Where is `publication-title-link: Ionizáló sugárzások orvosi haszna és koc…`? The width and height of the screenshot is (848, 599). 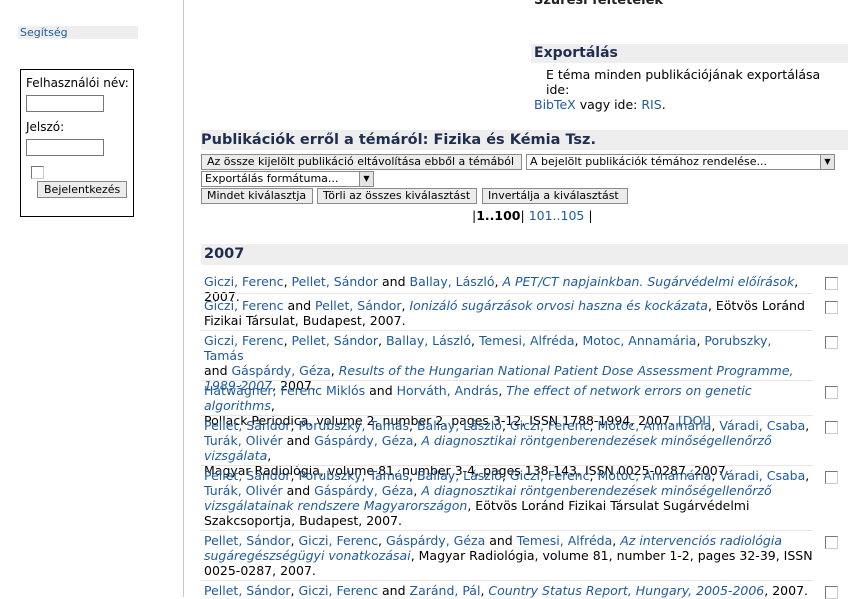 publication-title-link: Ionizáló sugárzások orvosi haszna és koc… is located at coordinates (559, 305).